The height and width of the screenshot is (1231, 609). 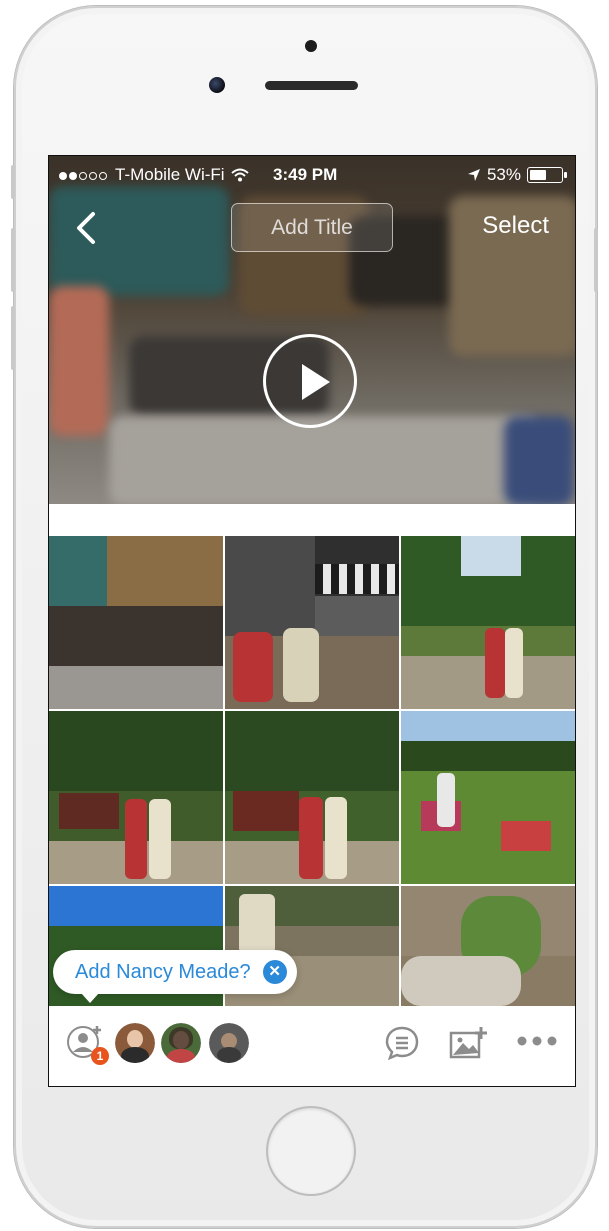 What do you see at coordinates (473, 175) in the screenshot?
I see `location-arrow-icon` at bounding box center [473, 175].